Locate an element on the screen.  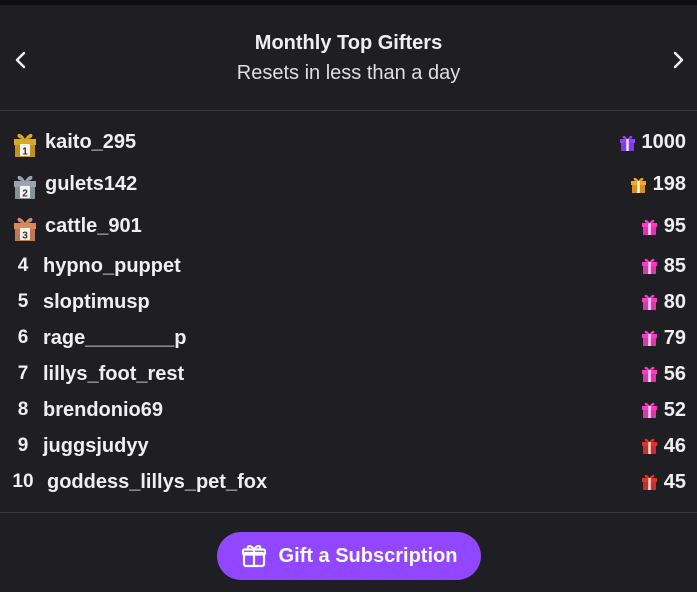
rank-number: 5 is located at coordinates (23, 301).